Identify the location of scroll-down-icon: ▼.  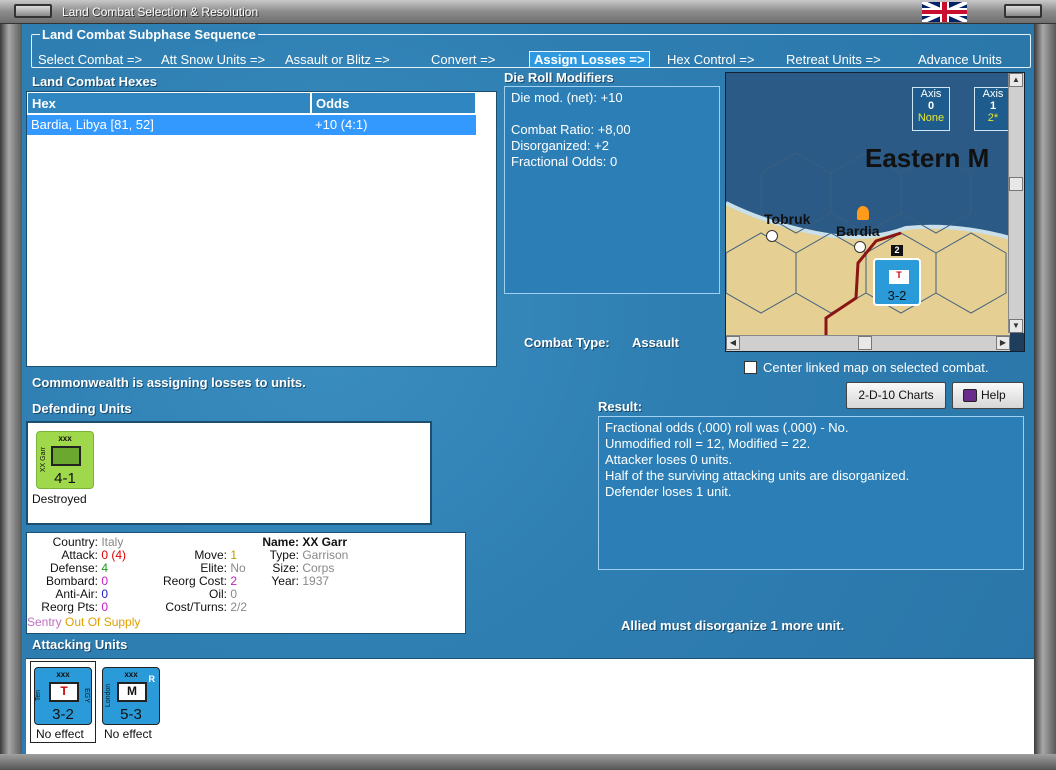
(1016, 326).